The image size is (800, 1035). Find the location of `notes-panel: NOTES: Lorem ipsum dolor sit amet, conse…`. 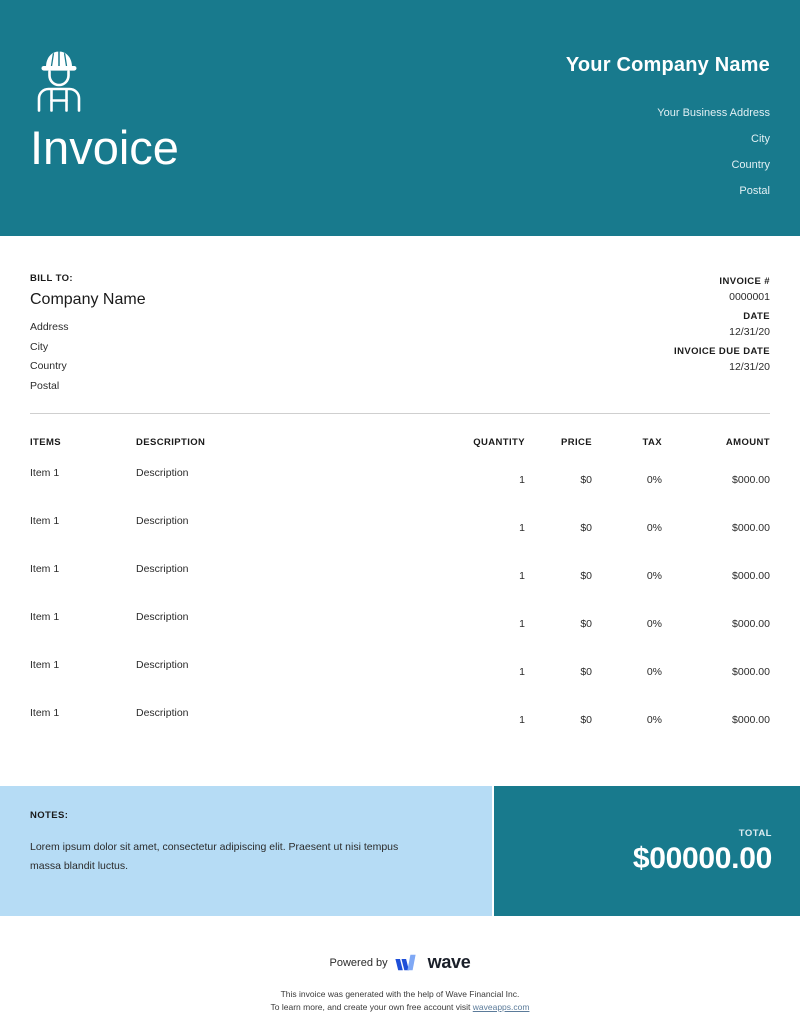

notes-panel: NOTES: Lorem ipsum dolor sit amet, conse… is located at coordinates (246, 851).